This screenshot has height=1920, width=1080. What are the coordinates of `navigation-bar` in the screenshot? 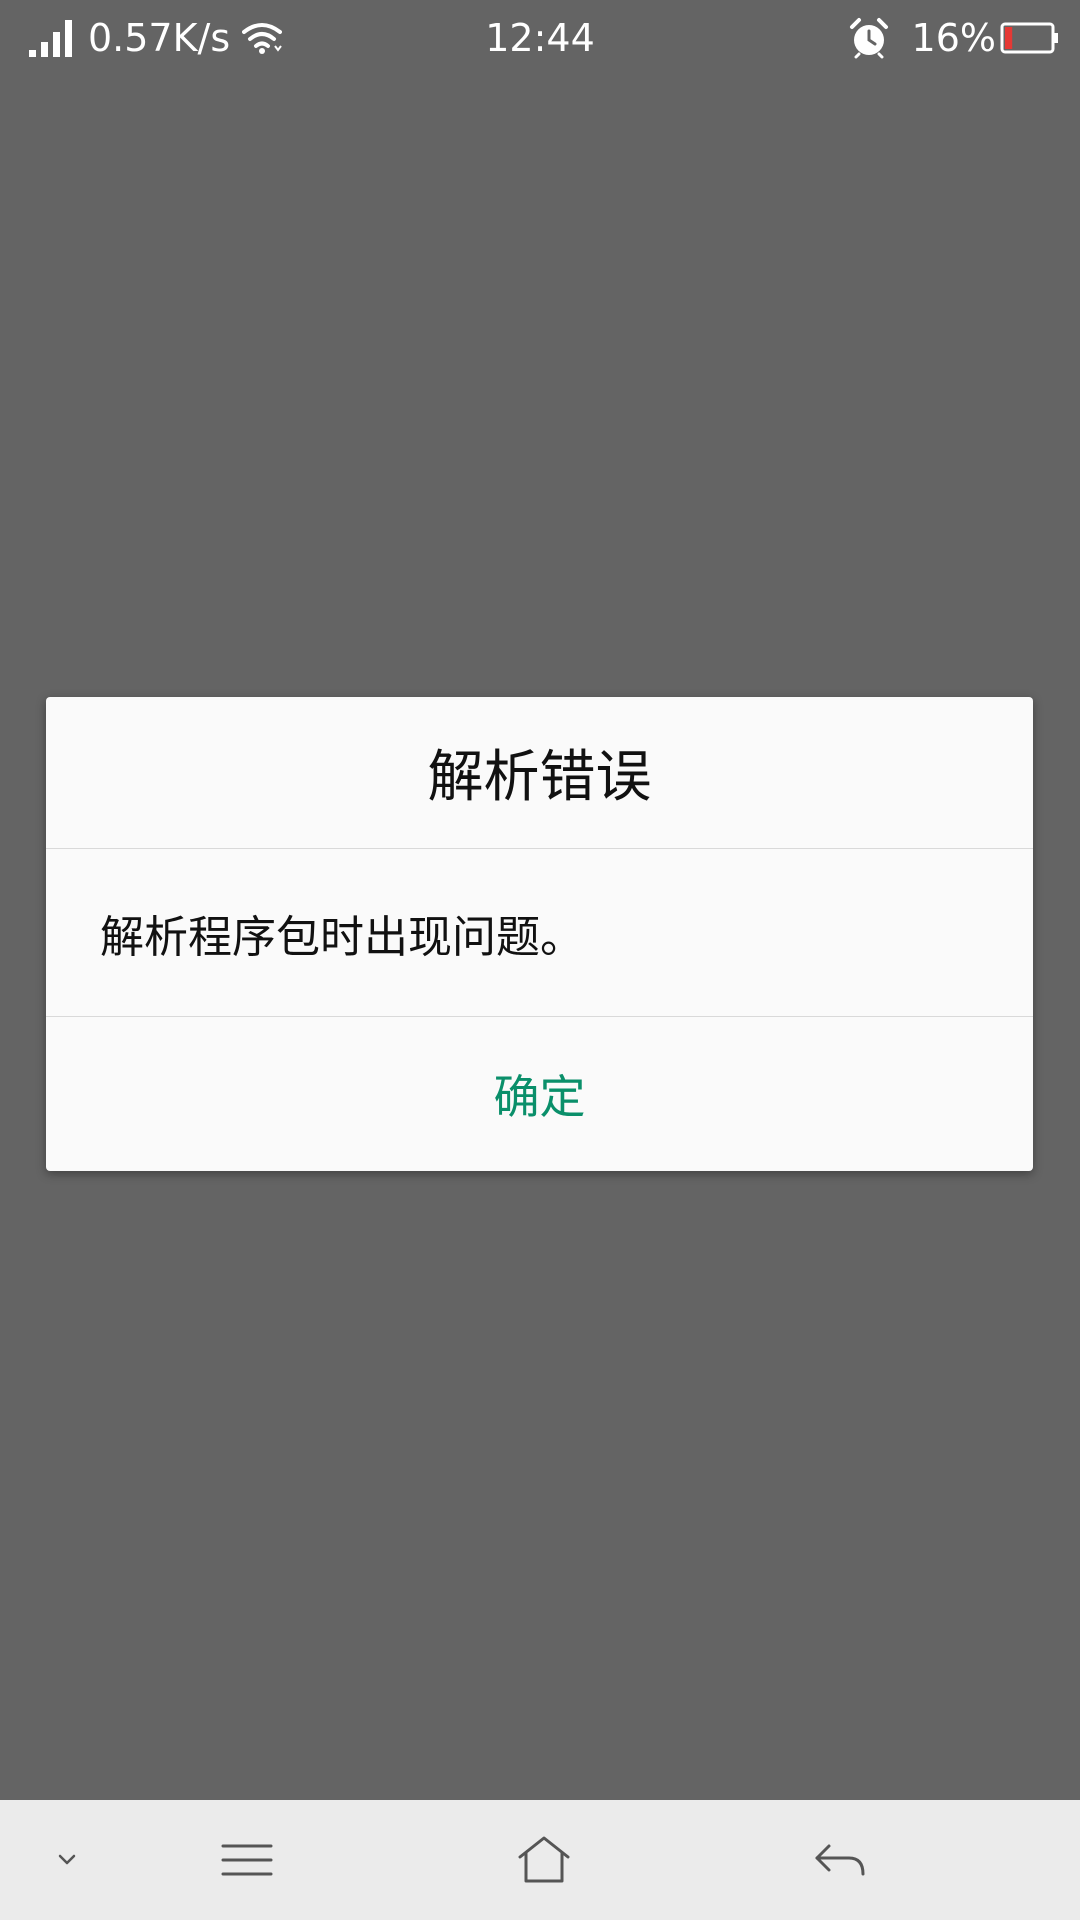 It's located at (540, 1860).